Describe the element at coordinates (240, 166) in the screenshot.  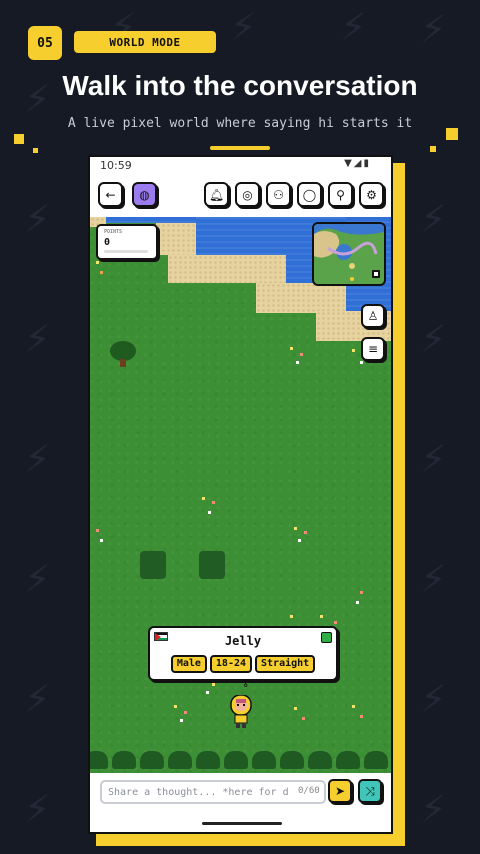
I see `status-bar: 10:59 ▼◢▮` at that location.